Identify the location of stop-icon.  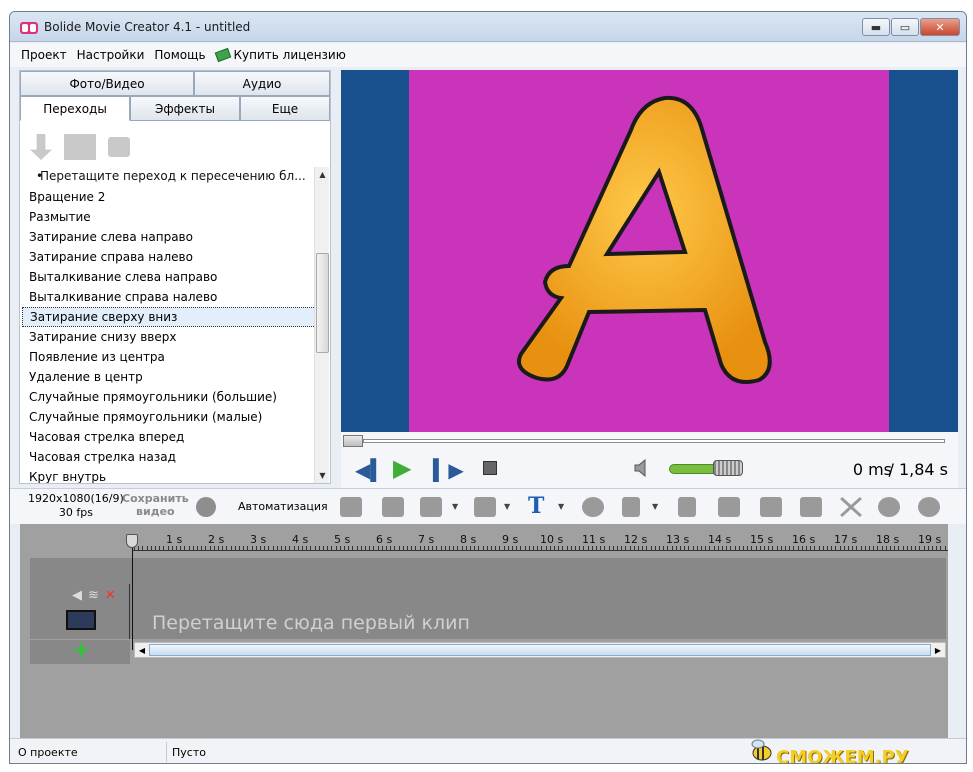
(490, 468).